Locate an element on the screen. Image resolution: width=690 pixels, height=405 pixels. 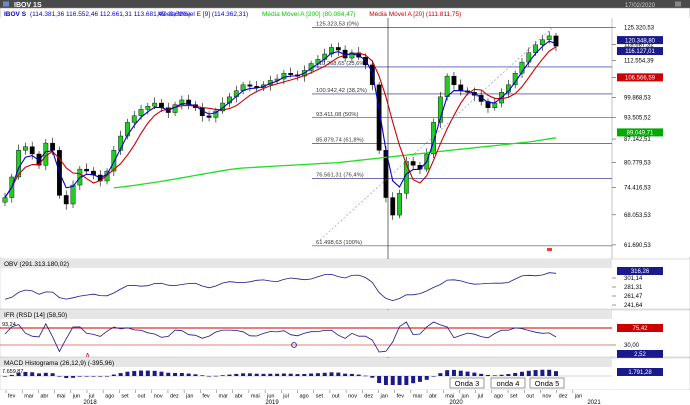
month-label: mai is located at coordinates (61, 397).